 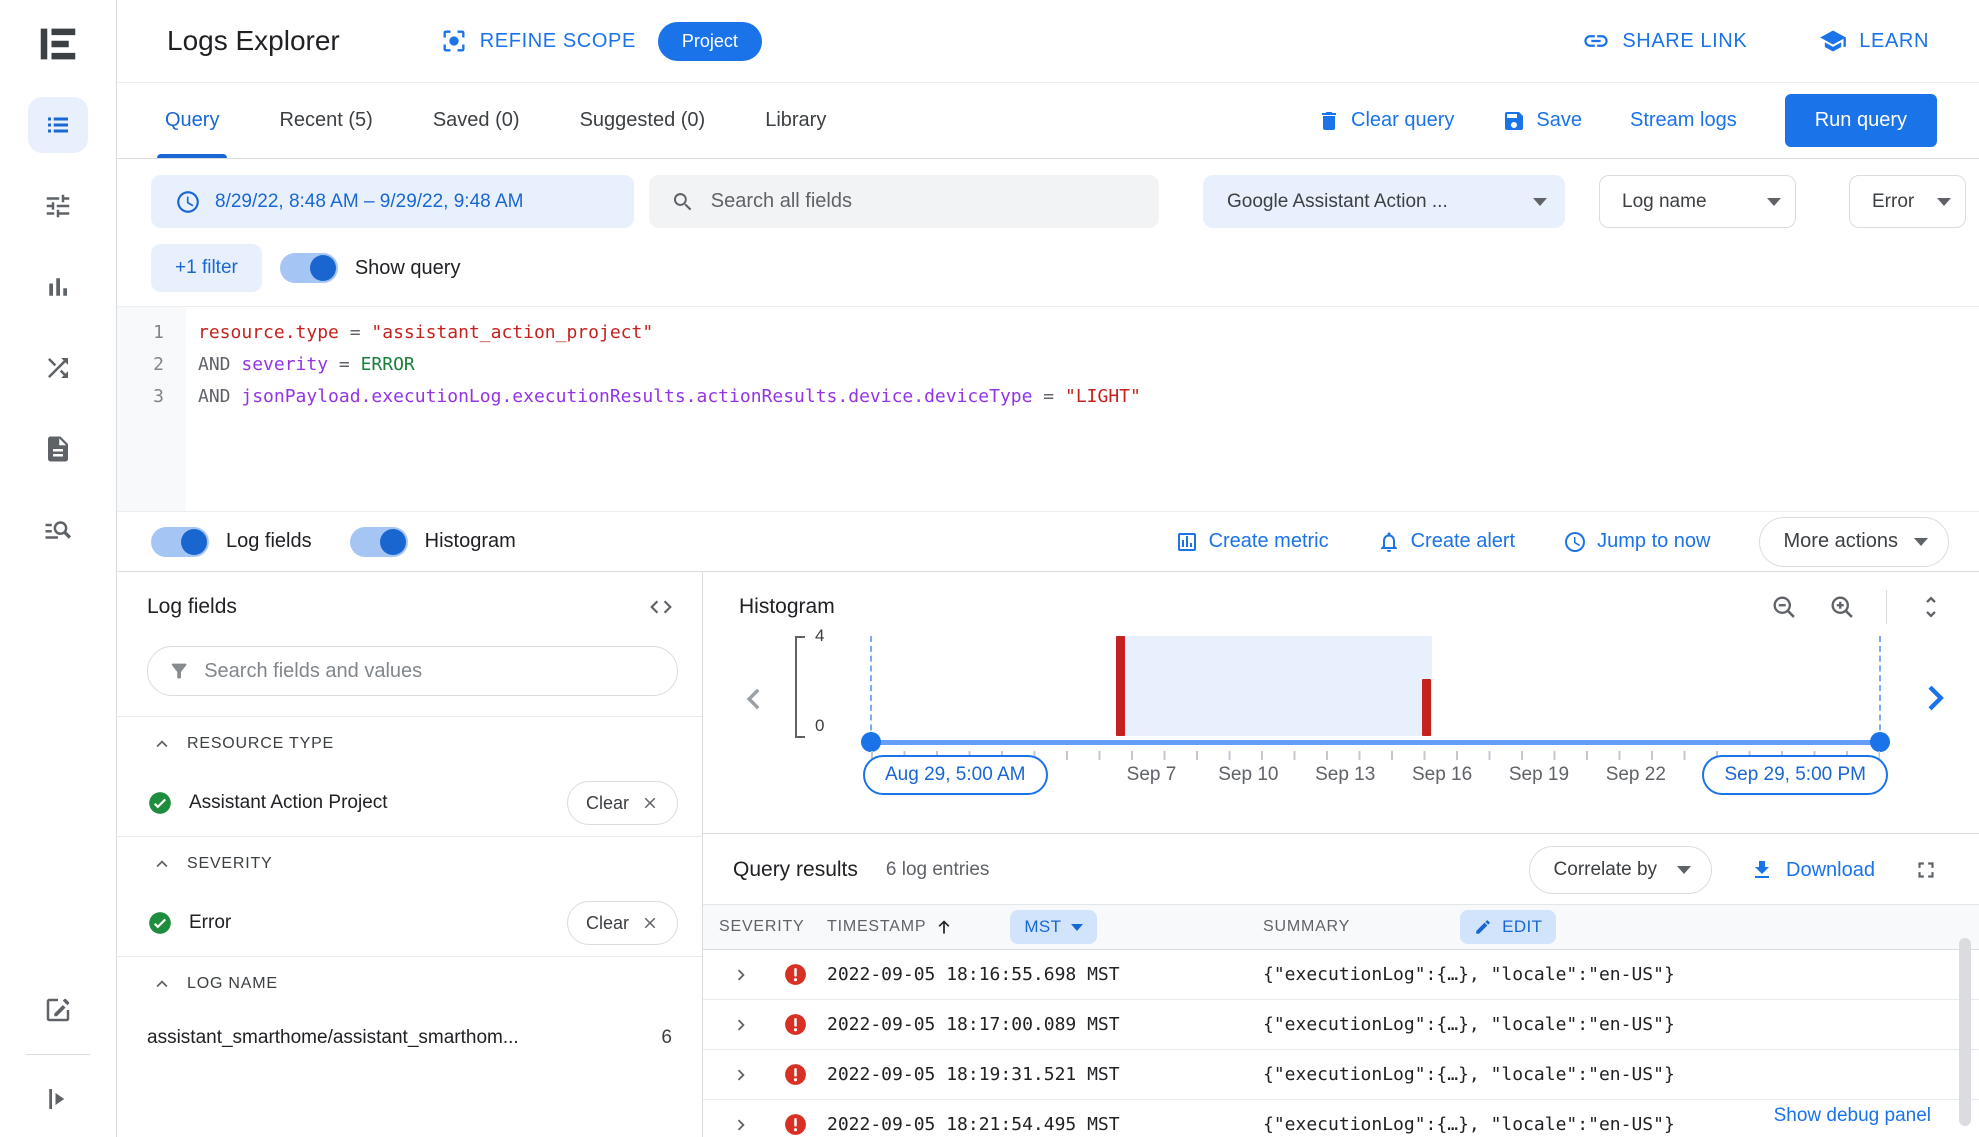 I want to click on correlate-by-dropdown: Correlate by, so click(x=1620, y=870).